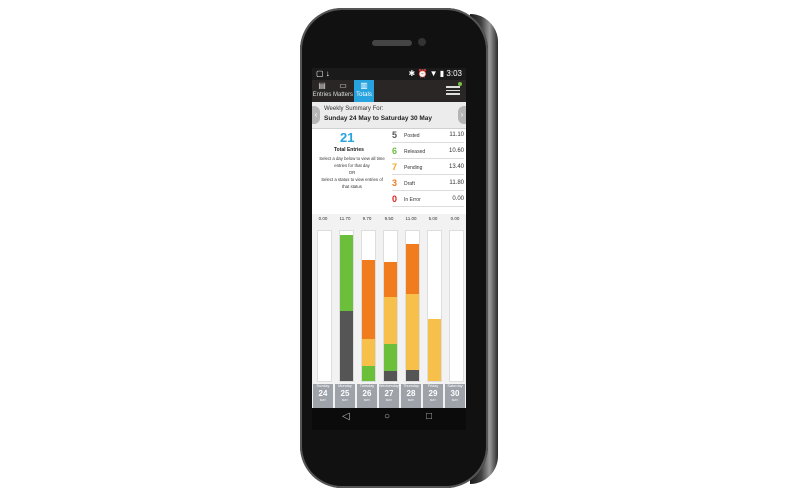 The width and height of the screenshot is (800, 500). I want to click on status-label: Pending, so click(413, 168).